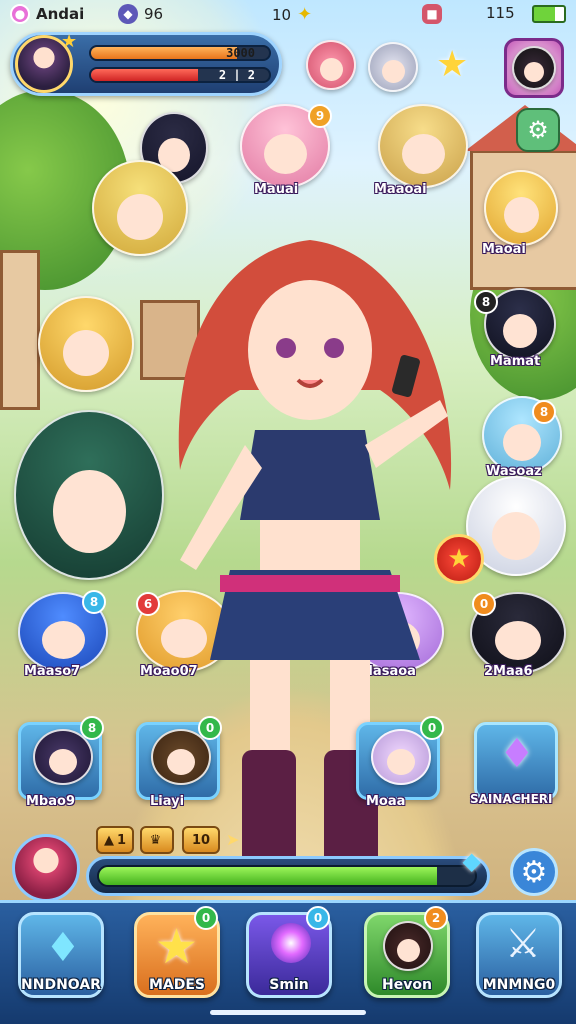 Image resolution: width=576 pixels, height=1024 pixels. I want to click on energy-fill, so click(268, 876).